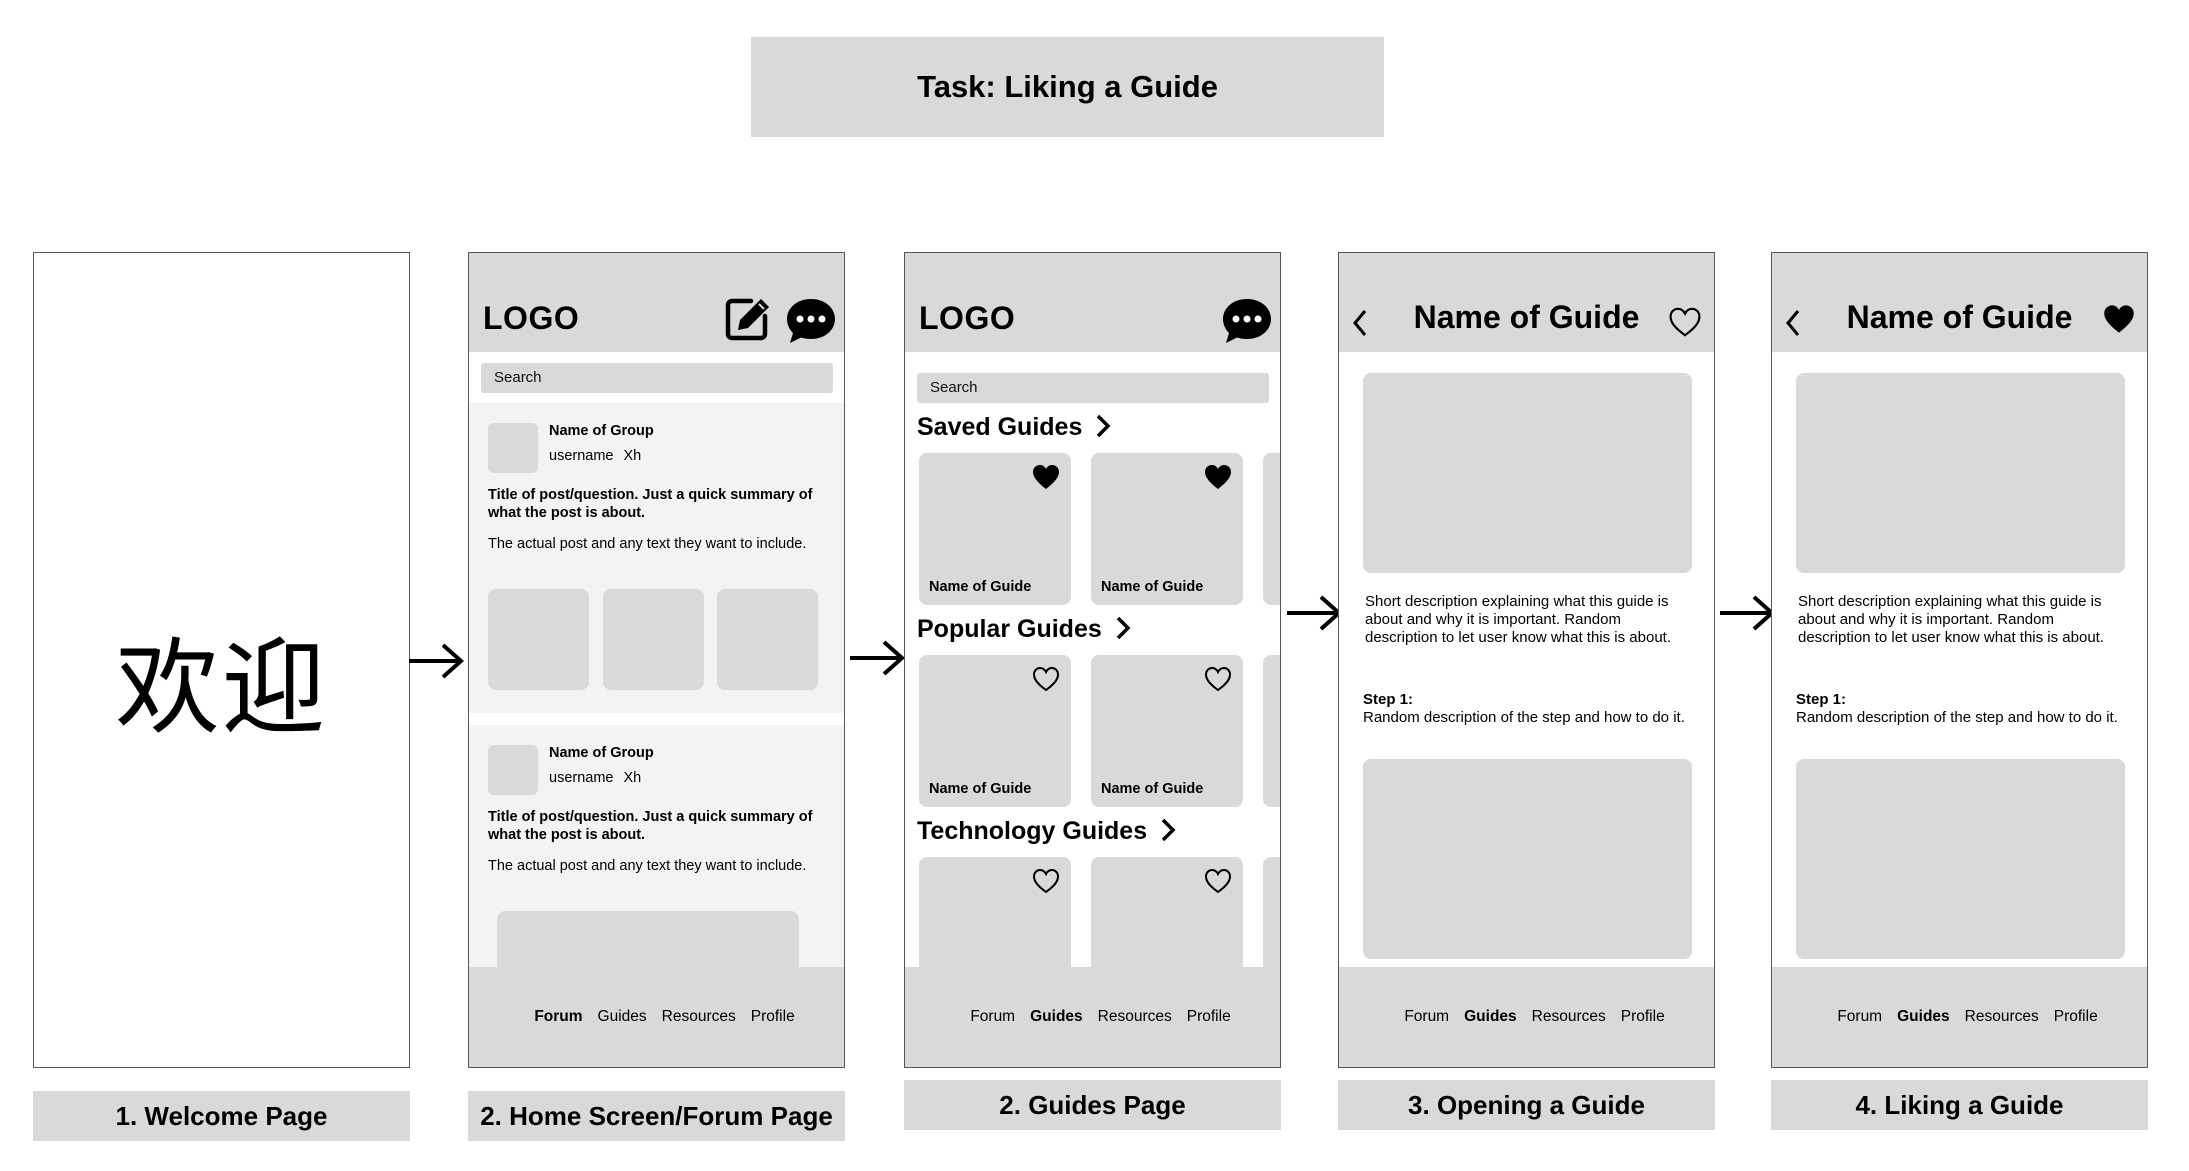 This screenshot has height=1171, width=2189. I want to click on app-header: LOGO, so click(1092, 302).